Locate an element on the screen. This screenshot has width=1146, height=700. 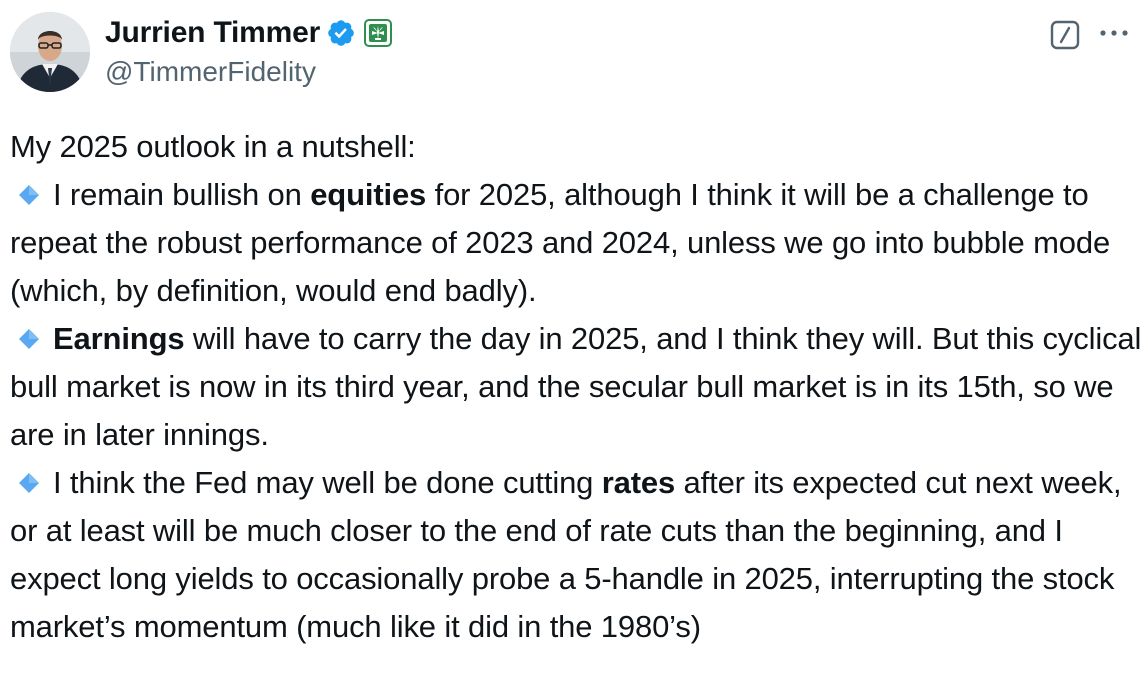
avatar is located at coordinates (50, 52).